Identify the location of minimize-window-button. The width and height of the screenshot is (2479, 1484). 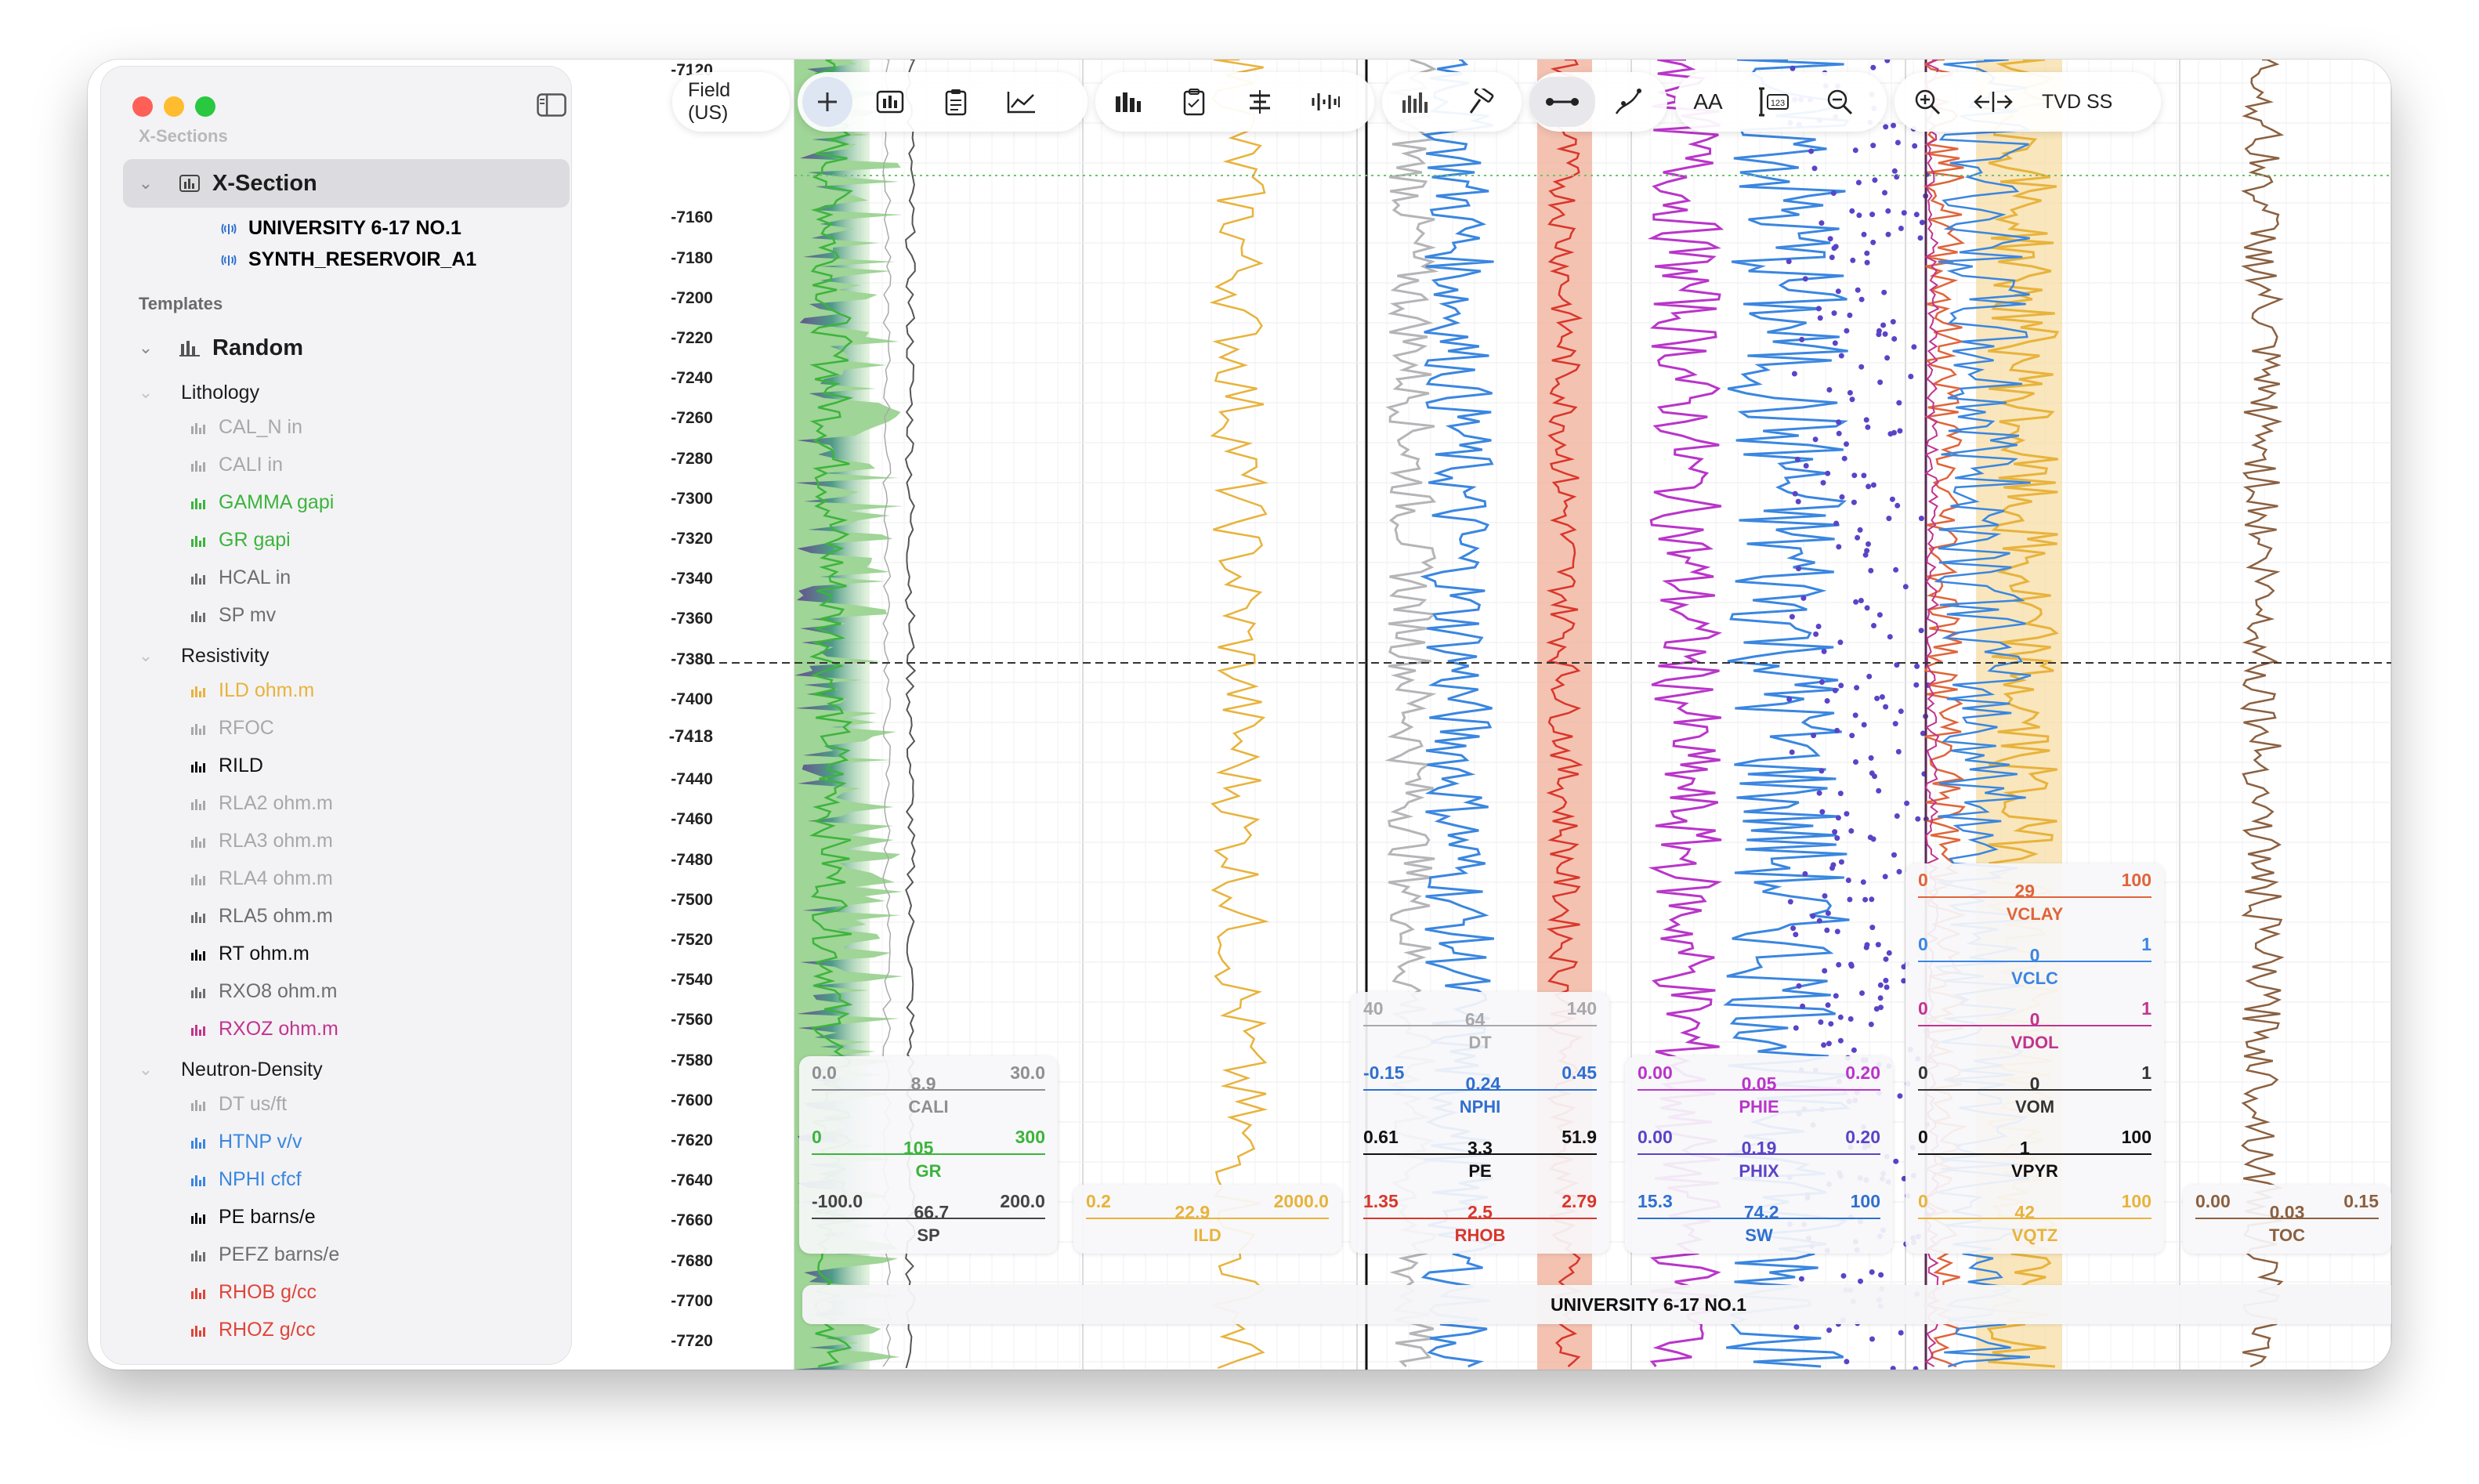
(174, 106).